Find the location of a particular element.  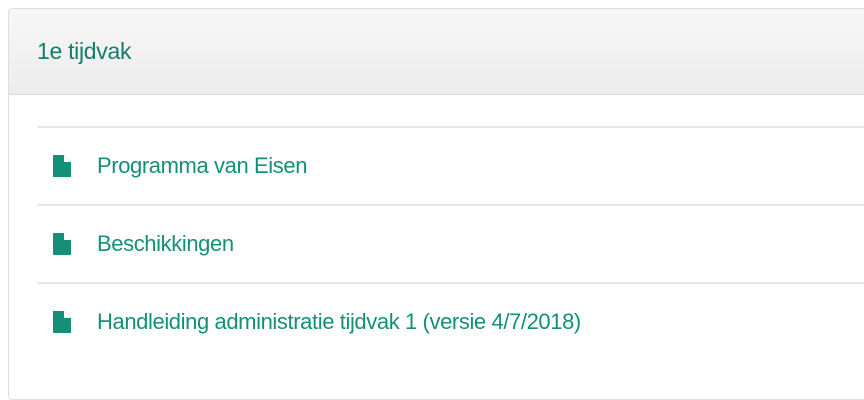

document-link: Programma van Eisen is located at coordinates (202, 166).